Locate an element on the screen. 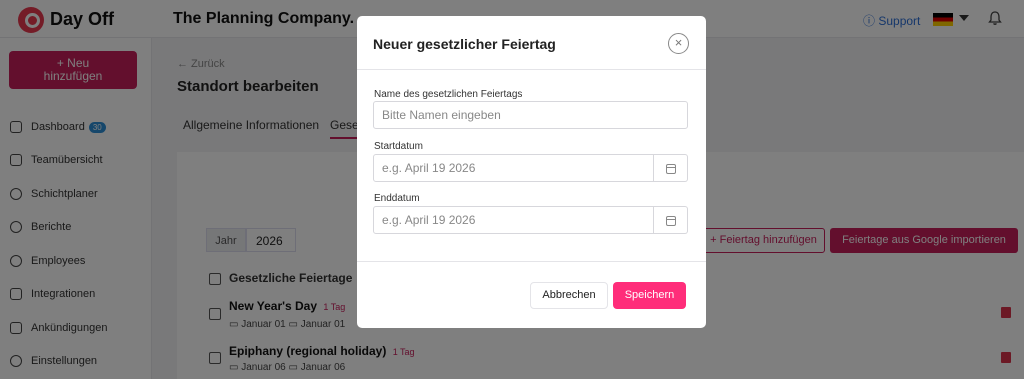 Image resolution: width=1024 pixels, height=379 pixels. holiday-name-input: Bitte Namen eingeben is located at coordinates (530, 115).